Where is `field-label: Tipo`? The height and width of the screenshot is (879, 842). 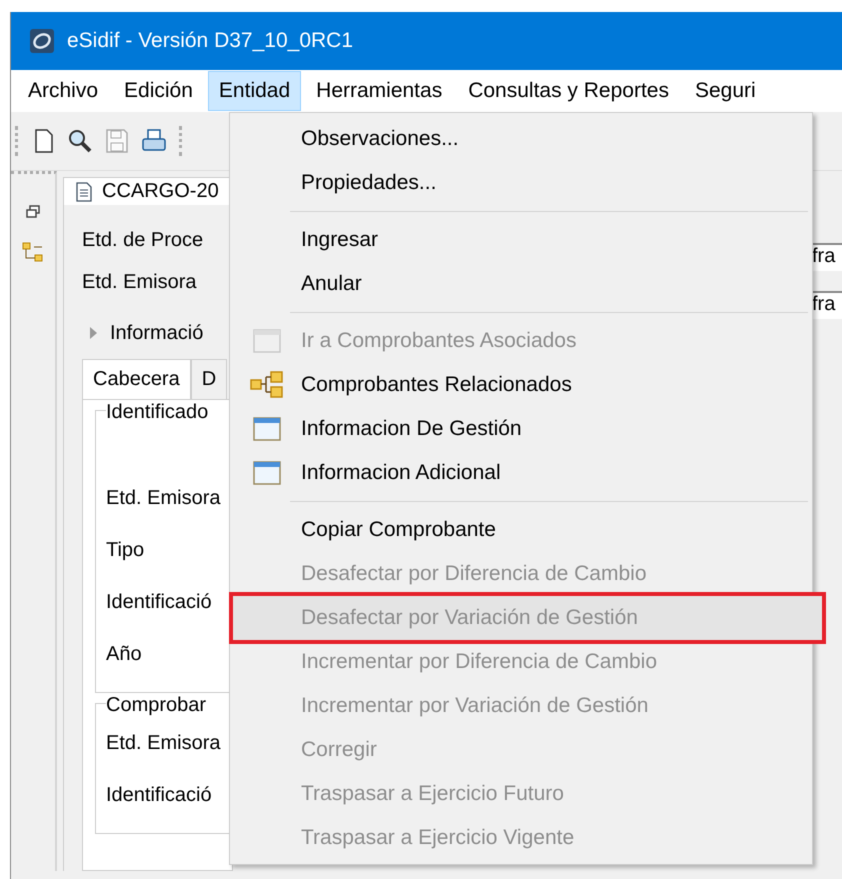
field-label: Tipo is located at coordinates (126, 550).